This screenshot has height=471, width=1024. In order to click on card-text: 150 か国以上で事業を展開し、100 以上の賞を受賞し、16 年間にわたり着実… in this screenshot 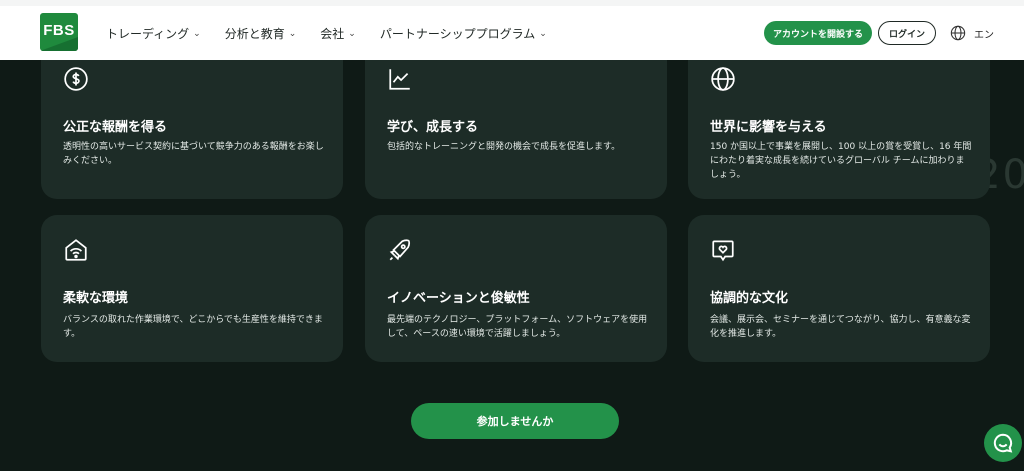, I will do `click(841, 161)`.